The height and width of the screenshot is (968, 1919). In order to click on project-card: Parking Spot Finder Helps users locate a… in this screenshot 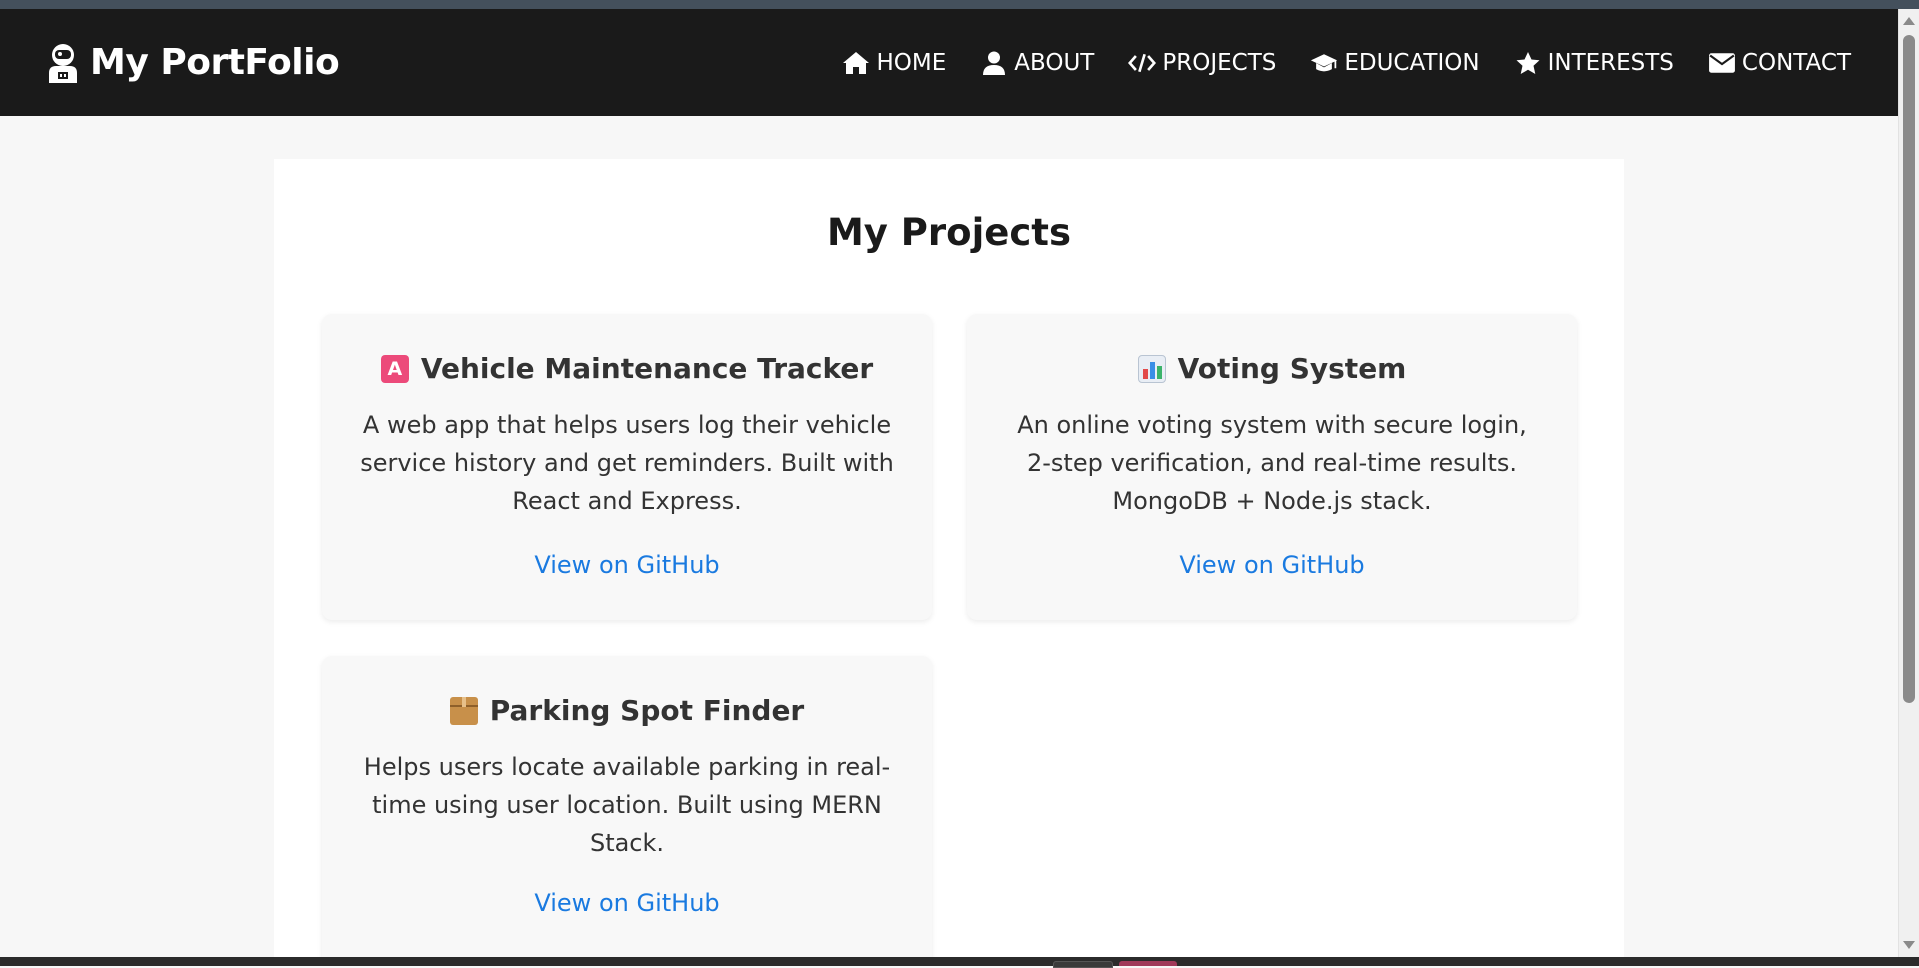, I will do `click(627, 806)`.